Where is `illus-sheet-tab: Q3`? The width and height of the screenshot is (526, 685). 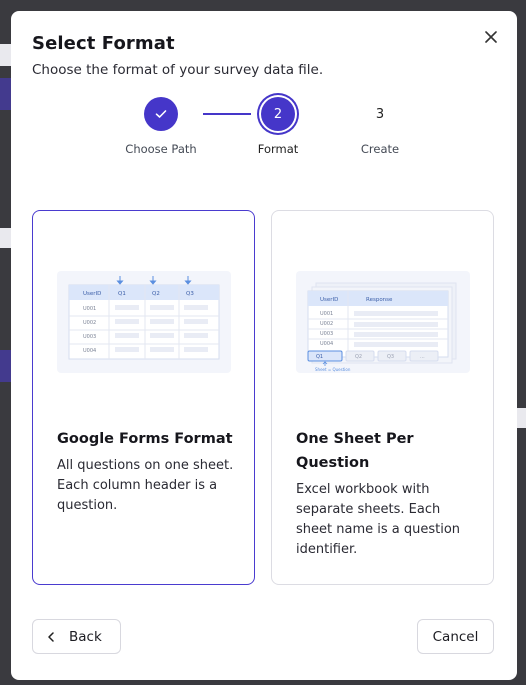
illus-sheet-tab: Q3 is located at coordinates (390, 357).